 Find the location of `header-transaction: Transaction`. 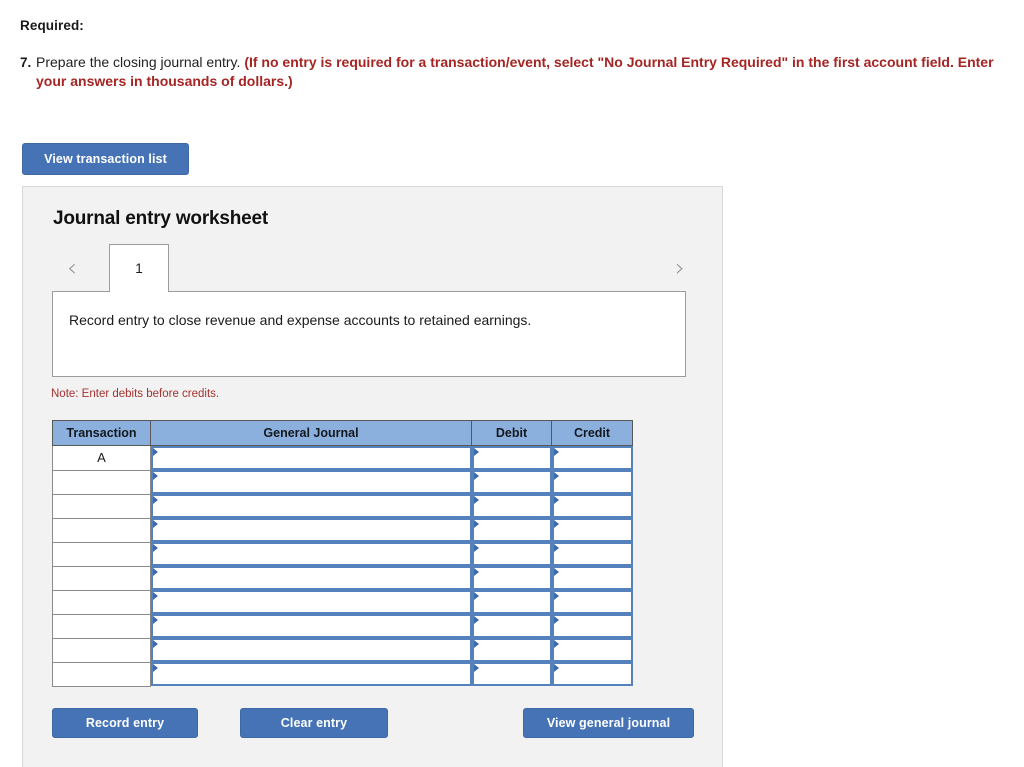

header-transaction: Transaction is located at coordinates (101, 433).